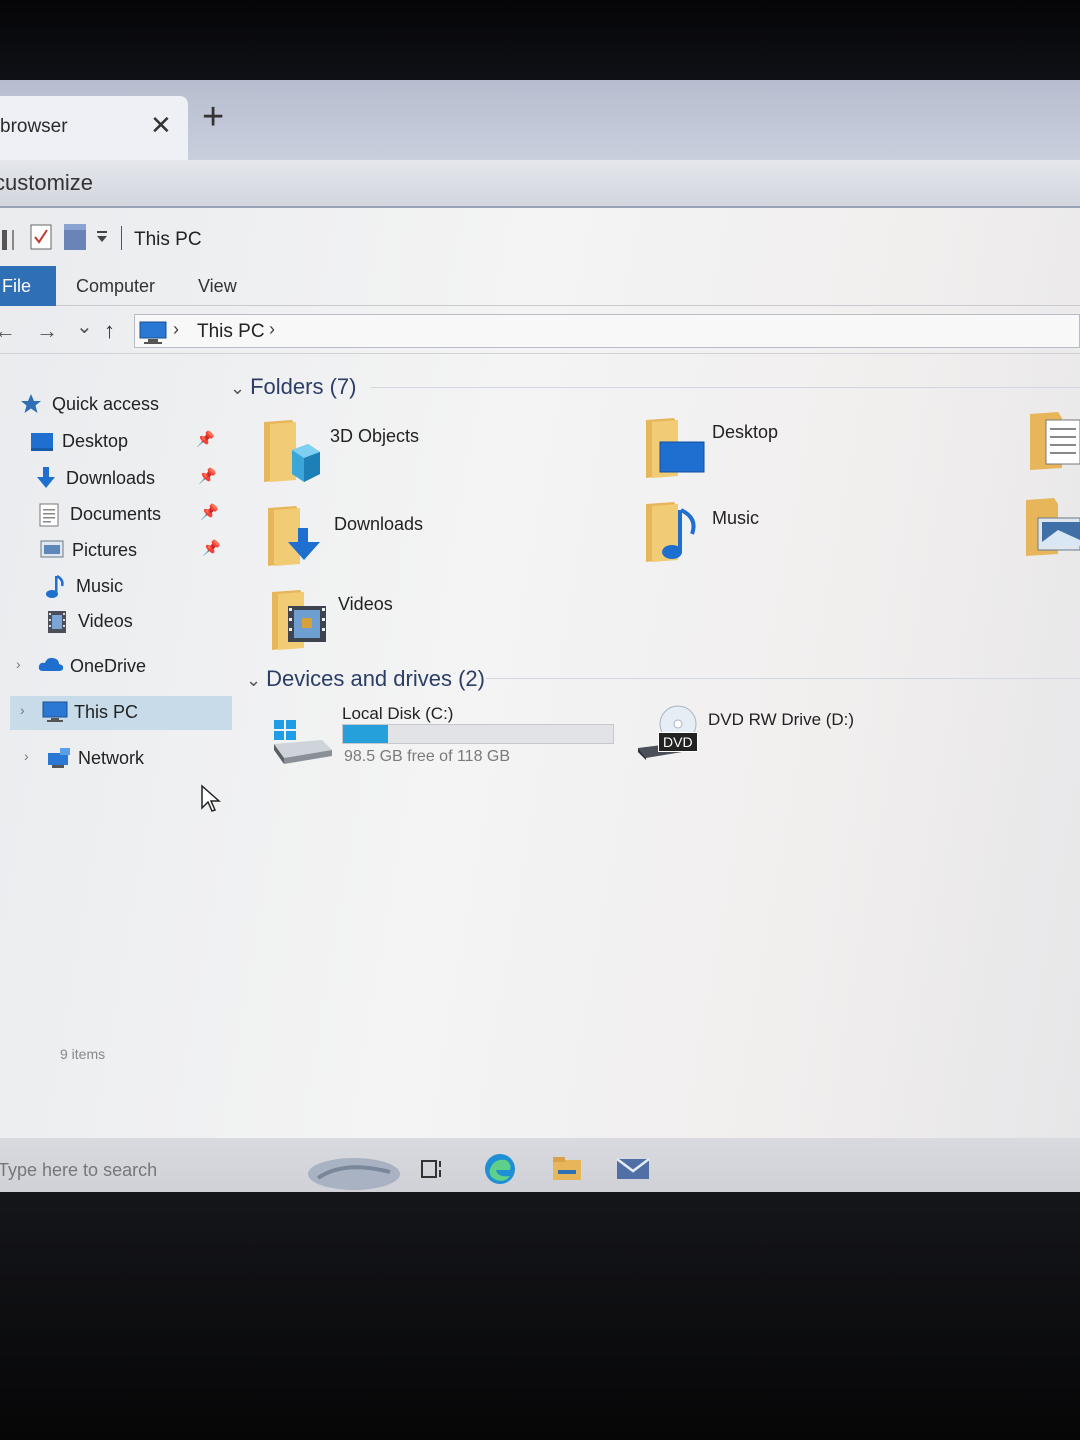 This screenshot has width=1080, height=1440. I want to click on folder-downloads: Downloads, so click(416, 539).